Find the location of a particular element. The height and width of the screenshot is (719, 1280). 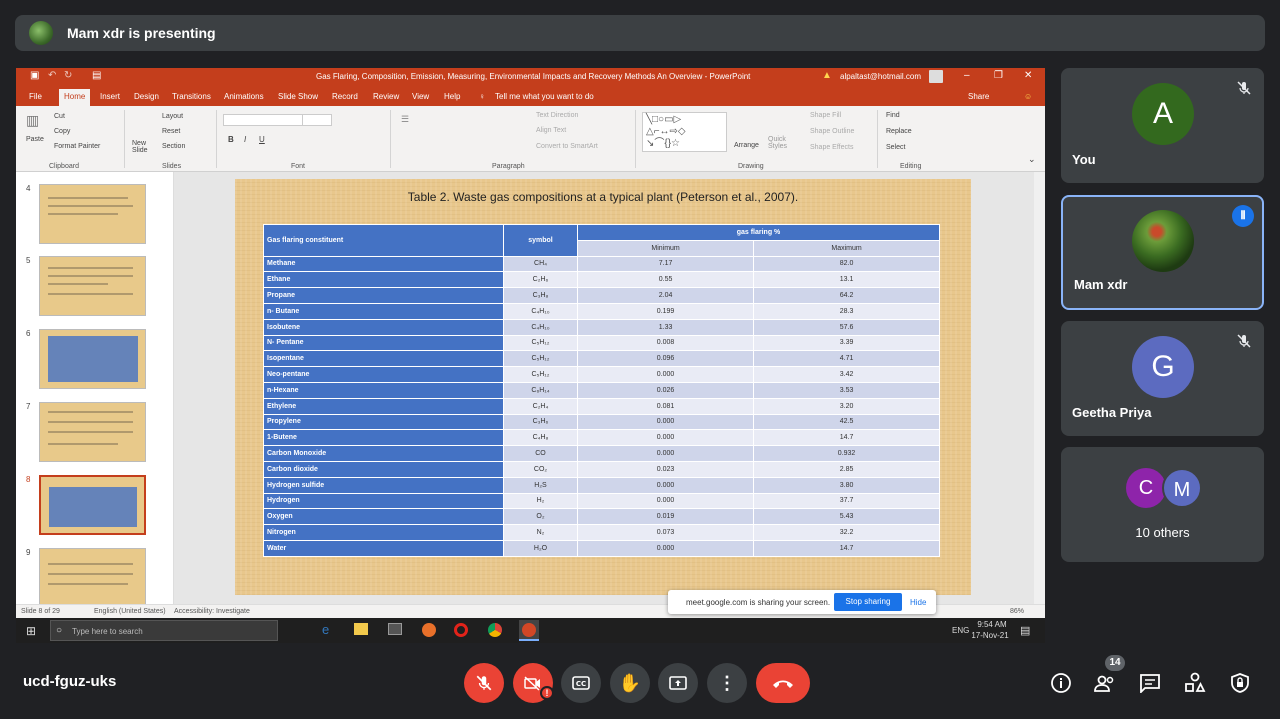

windows-start-icon: ⊞ is located at coordinates (31, 631).